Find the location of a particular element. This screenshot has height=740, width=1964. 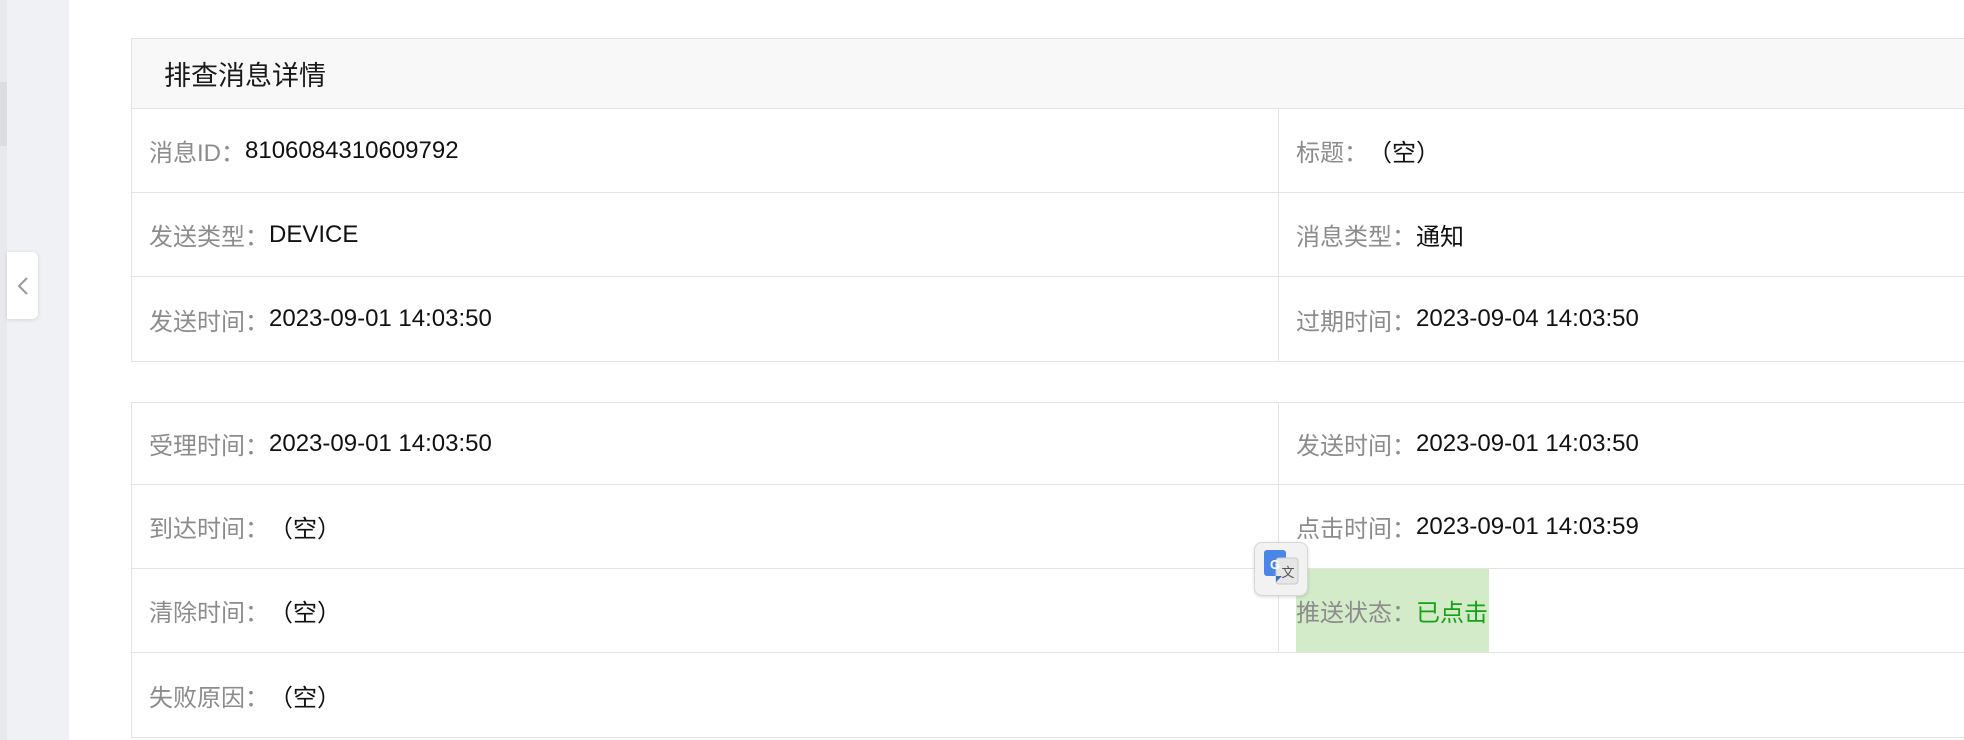

detail-row: 失败原因： （空） is located at coordinates (1048, 695).